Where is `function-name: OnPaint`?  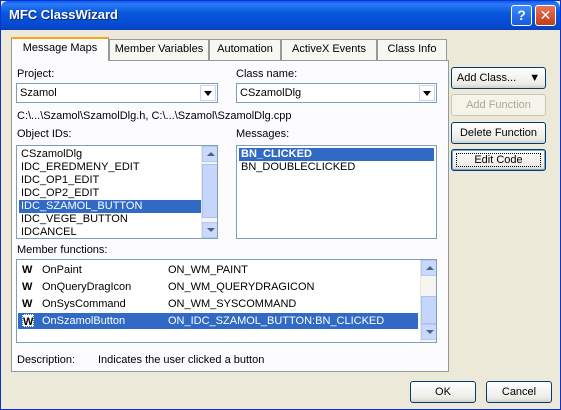
function-name: OnPaint is located at coordinates (62, 270).